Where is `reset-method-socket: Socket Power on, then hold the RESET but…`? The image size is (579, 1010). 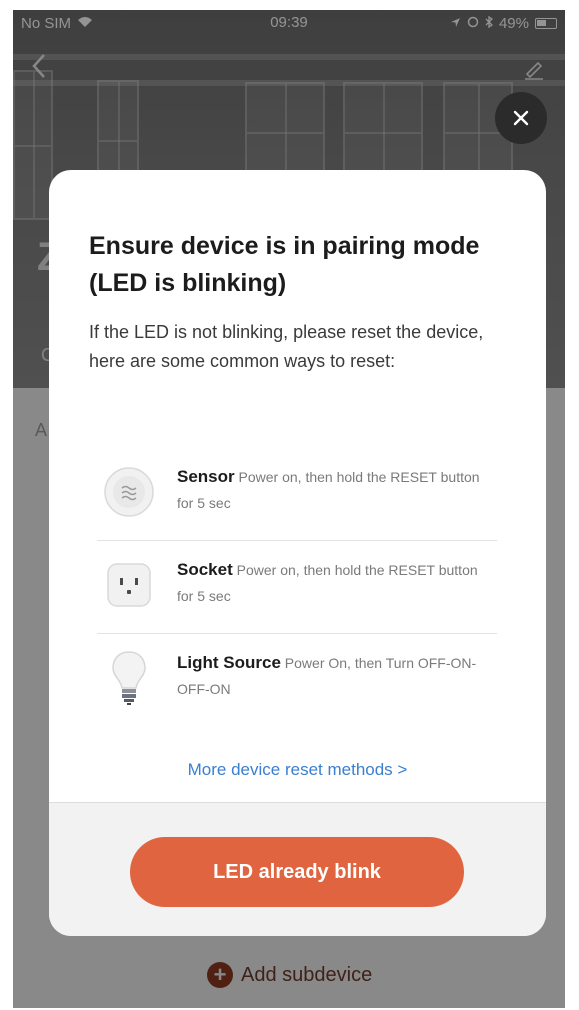
reset-method-socket: Socket Power on, then hold the RESET but… is located at coordinates (297, 587).